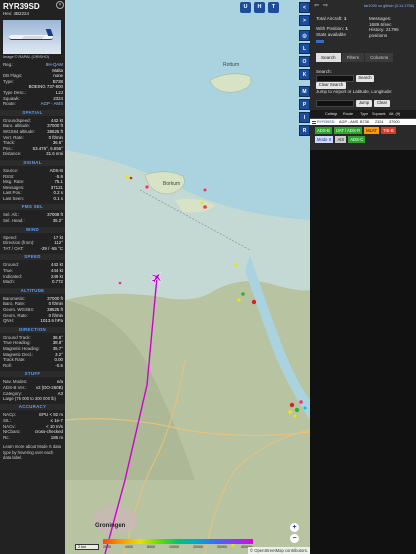  Describe the element at coordinates (304, 104) in the screenshot. I see `toolbar-p-button: P` at that location.